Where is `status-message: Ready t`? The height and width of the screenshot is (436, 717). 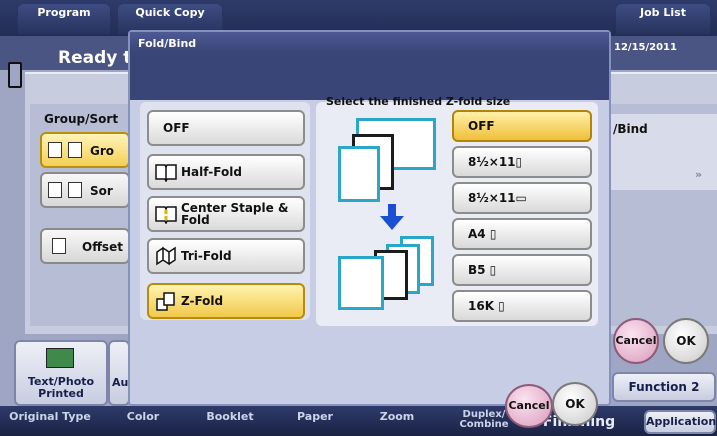
status-message: Ready t is located at coordinates (95, 58).